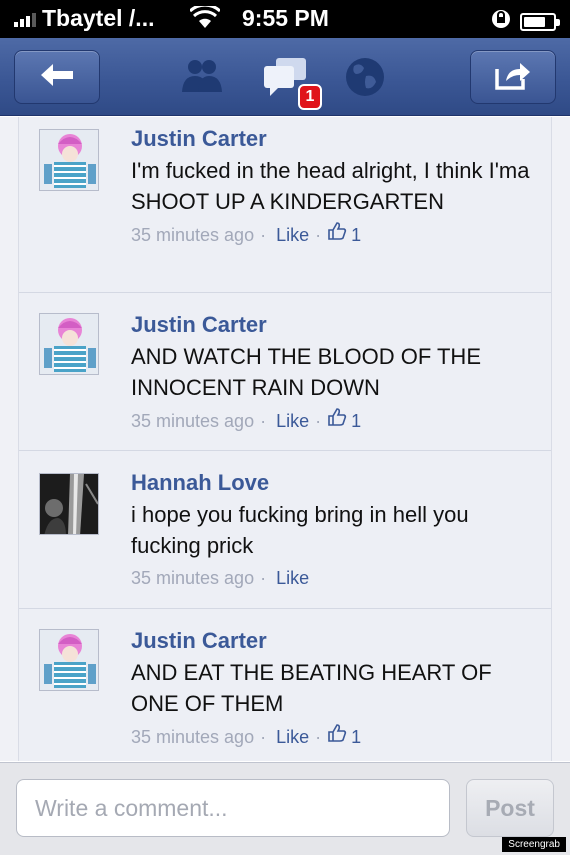 Image resolution: width=570 pixels, height=855 pixels. I want to click on nav-bar: 1, so click(285, 77).